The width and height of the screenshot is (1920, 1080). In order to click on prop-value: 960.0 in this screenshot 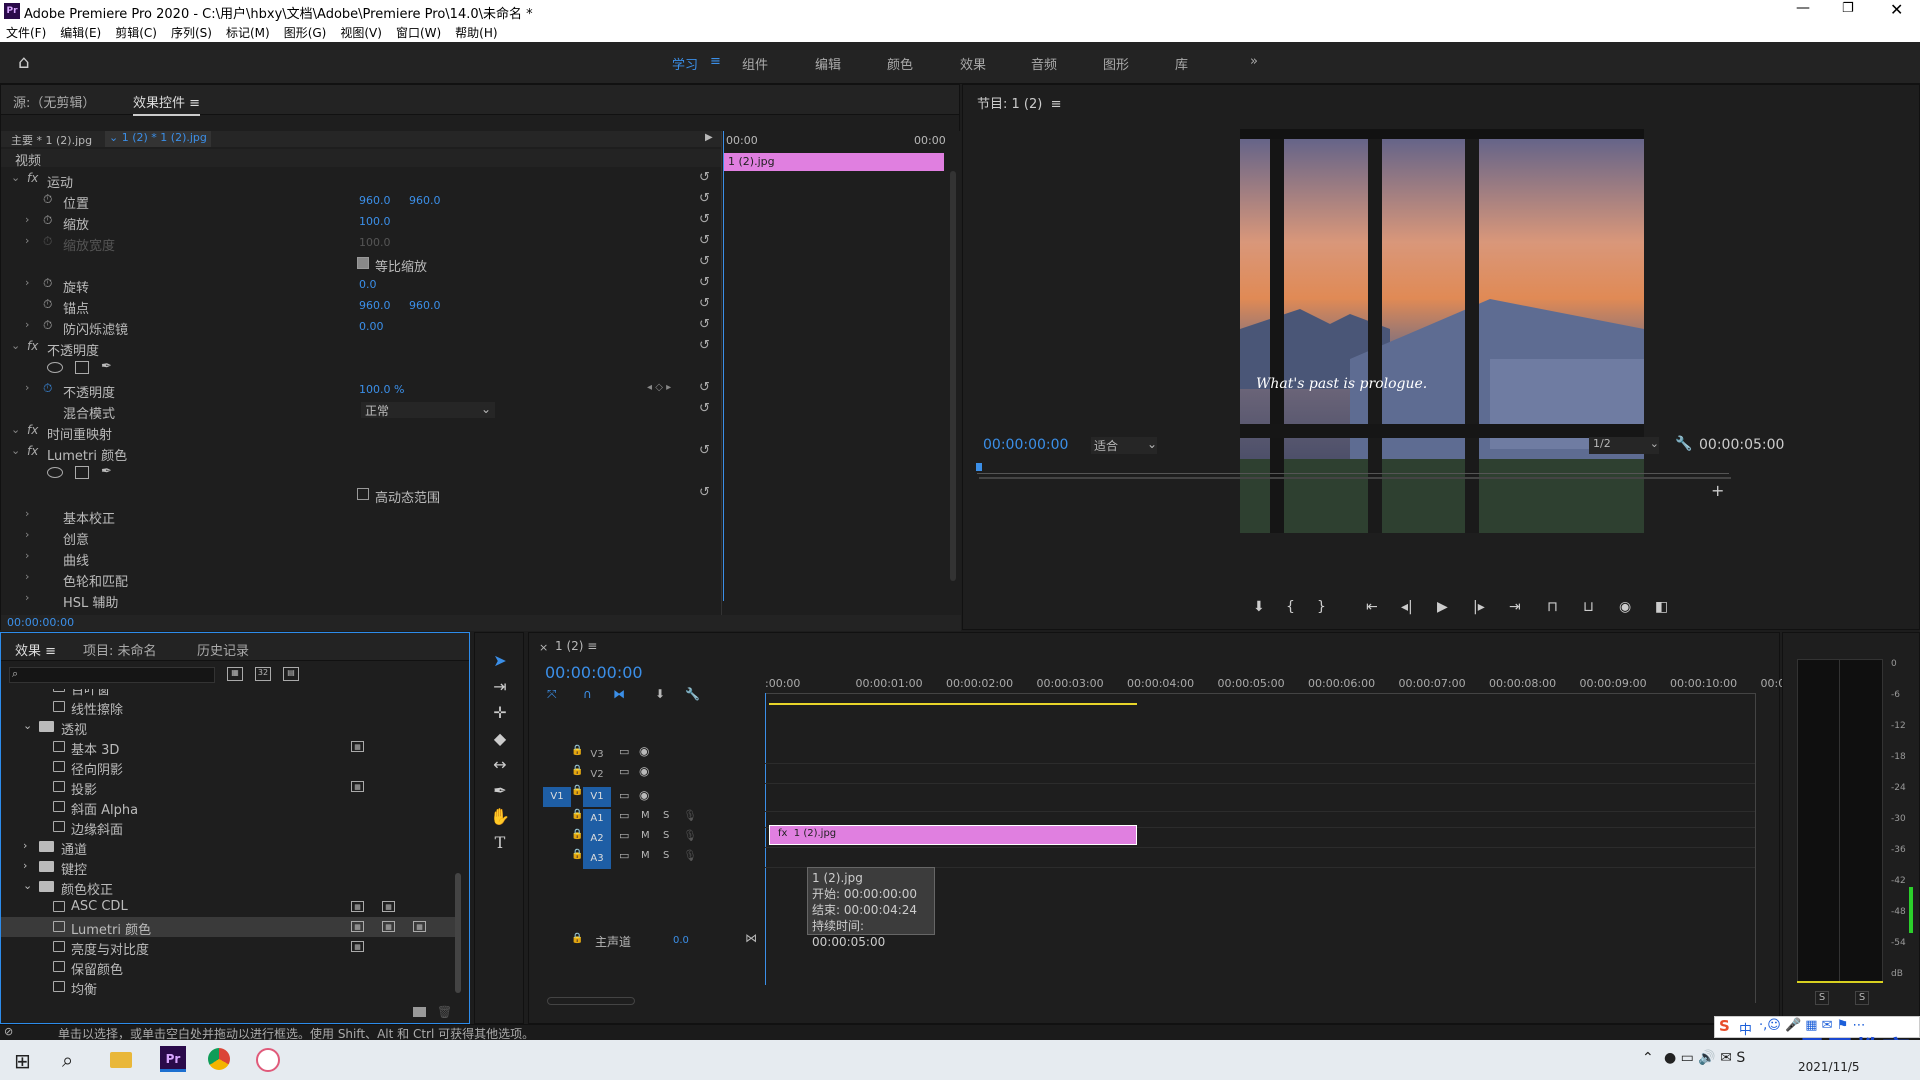, I will do `click(375, 305)`.